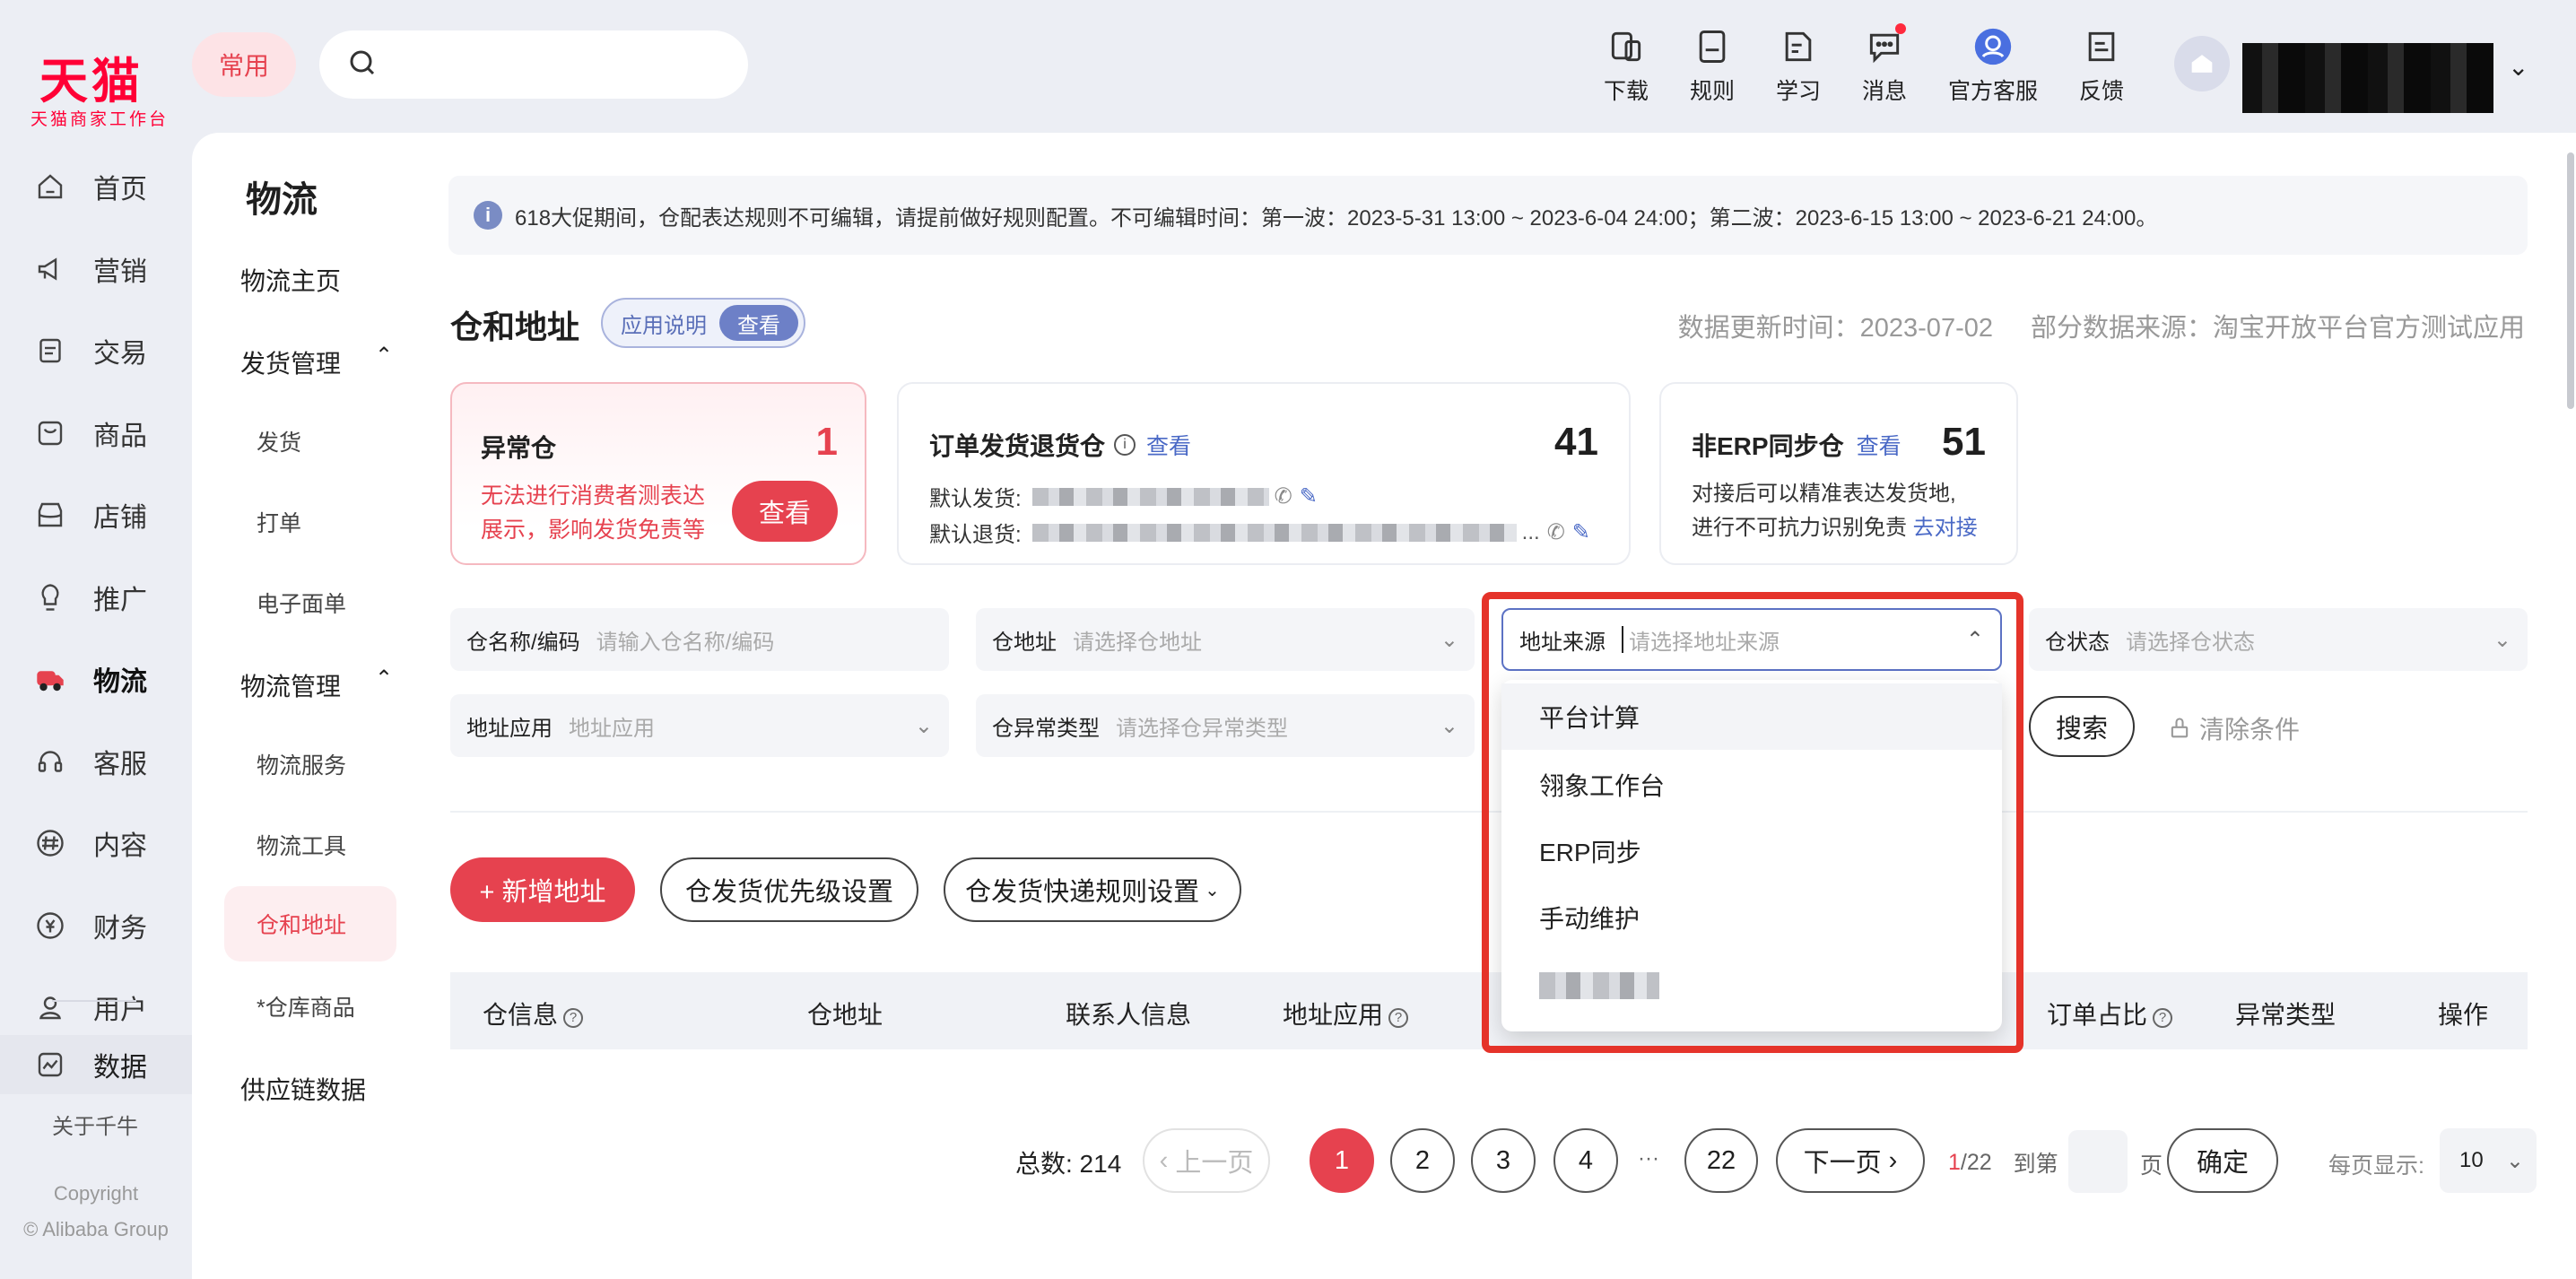  Describe the element at coordinates (96, 1064) in the screenshot. I see `sidebar-item-data: 数据` at that location.